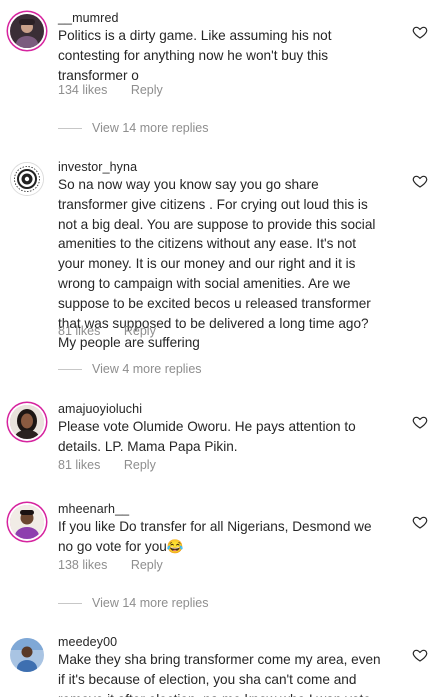 Image resolution: width=440 pixels, height=697 pixels. Describe the element at coordinates (82, 565) in the screenshot. I see `likes-count: 138 likes` at that location.